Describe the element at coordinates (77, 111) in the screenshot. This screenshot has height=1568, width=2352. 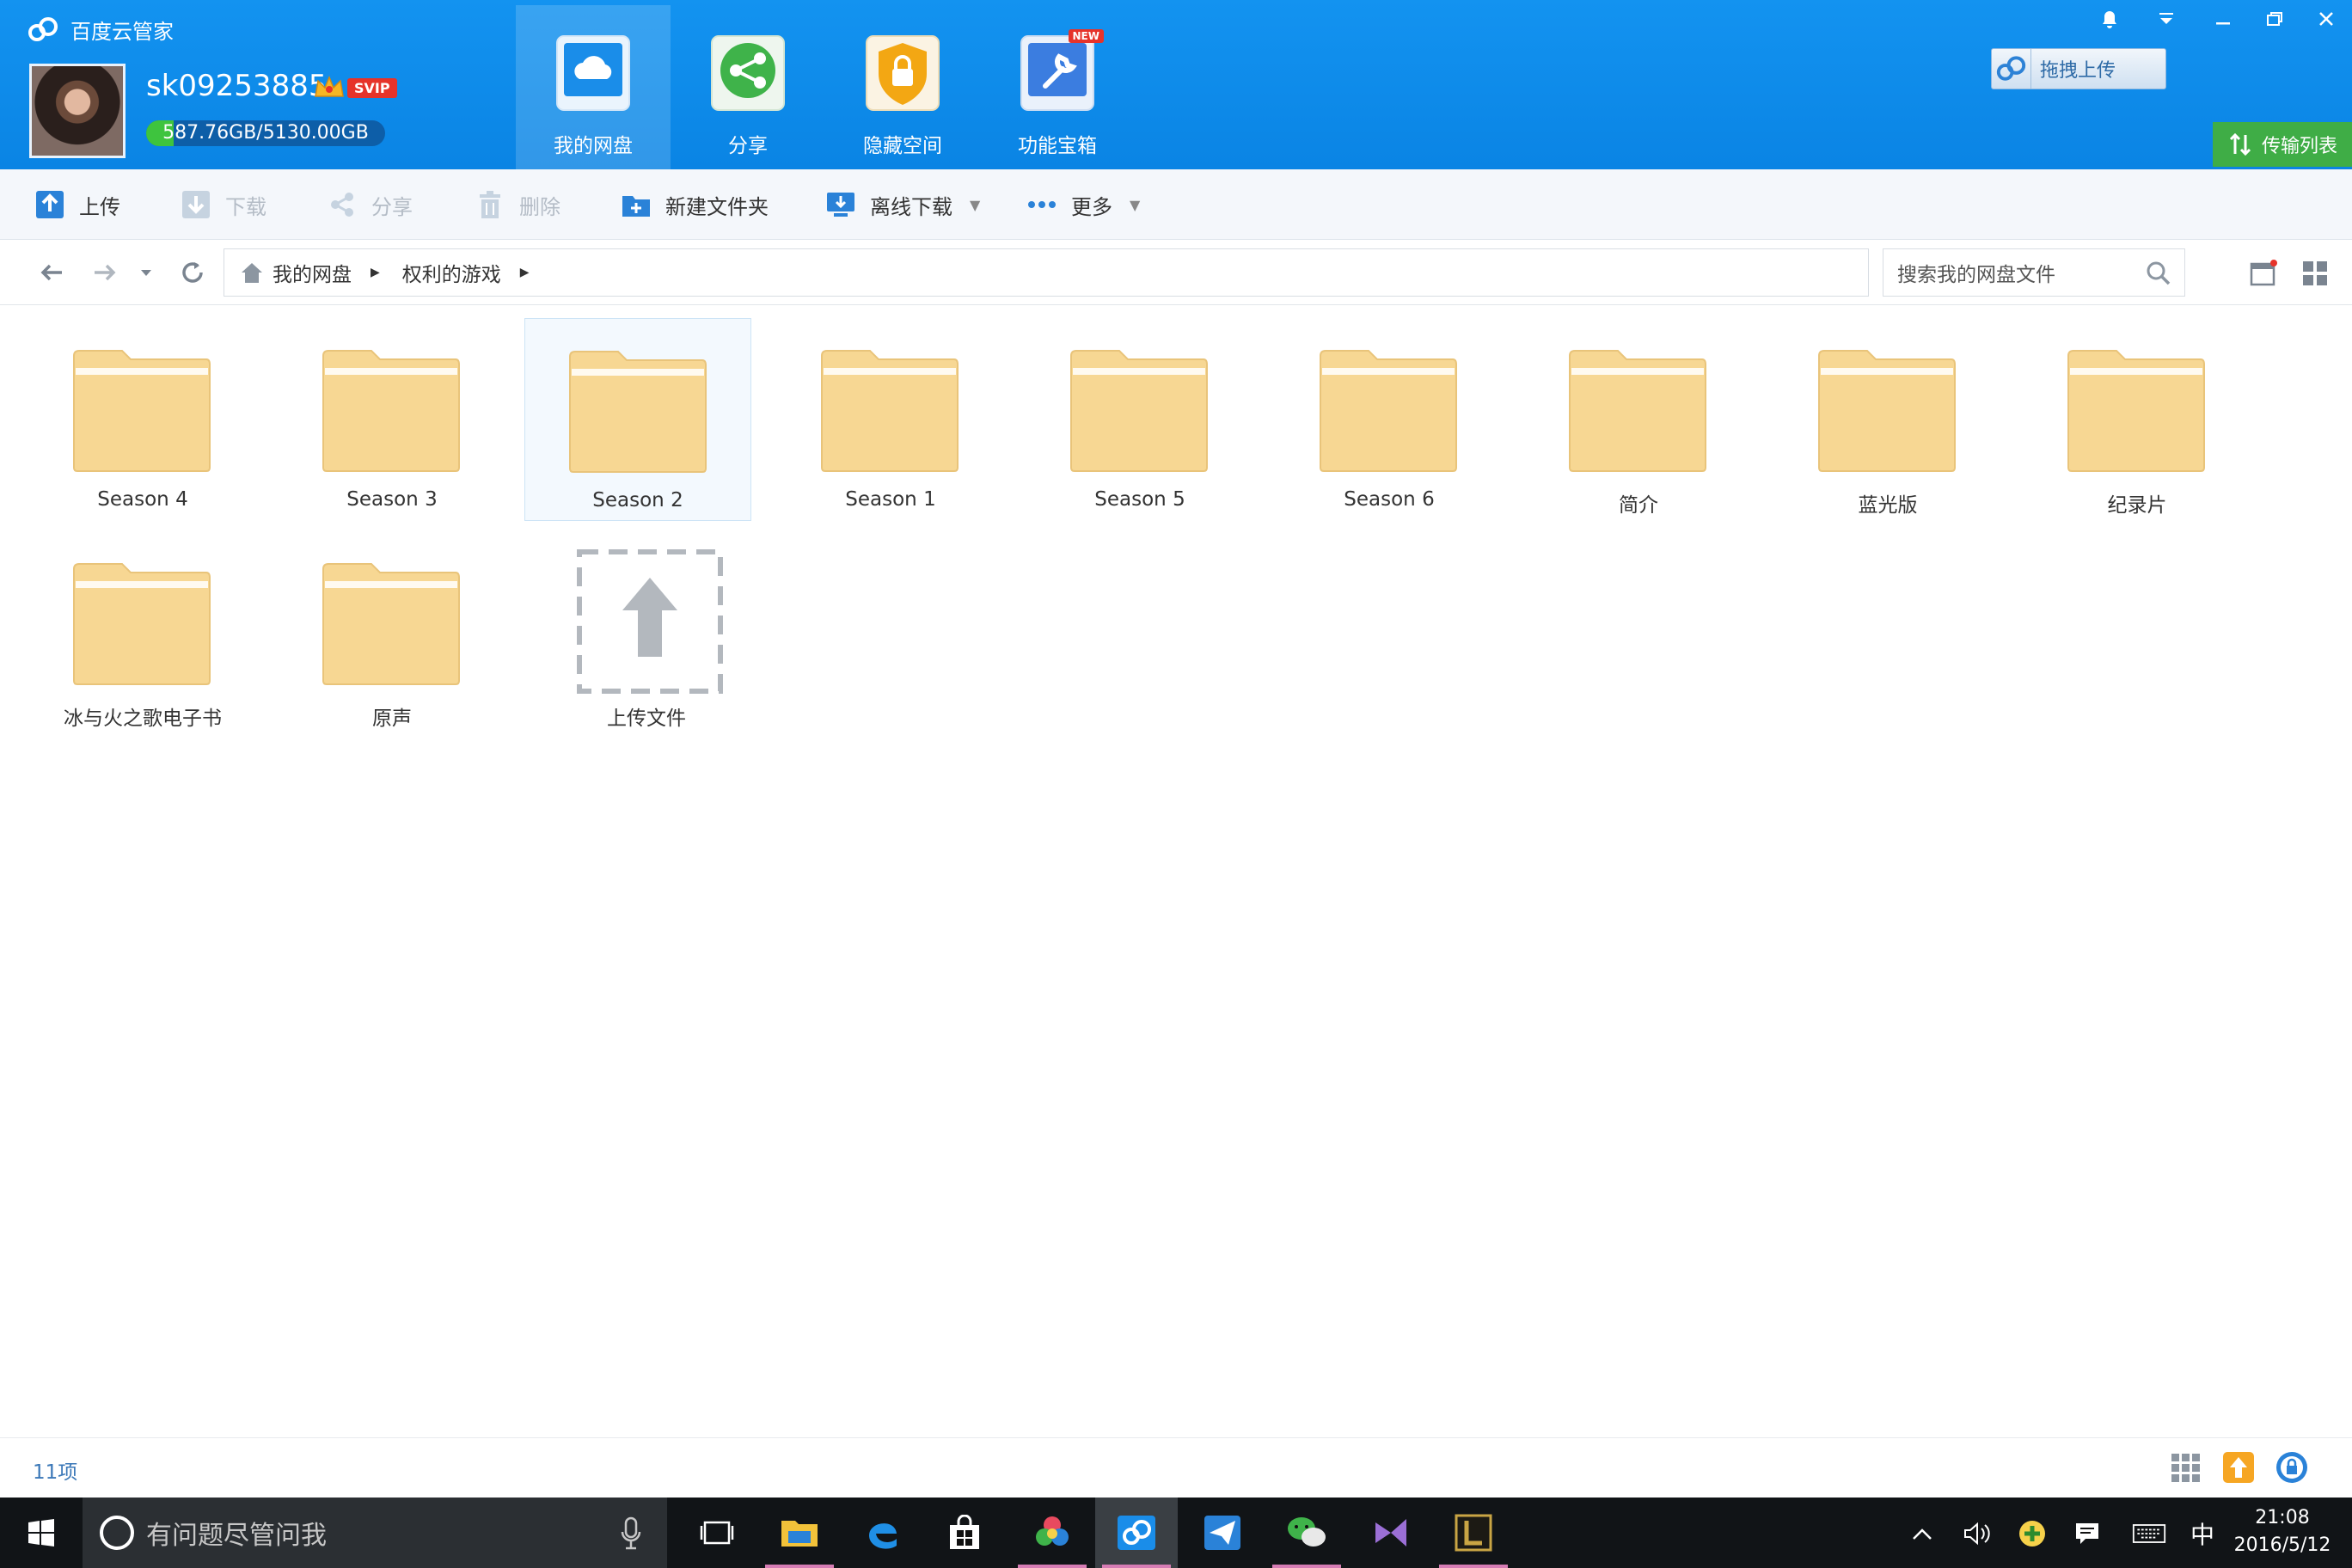
I see `avatar` at that location.